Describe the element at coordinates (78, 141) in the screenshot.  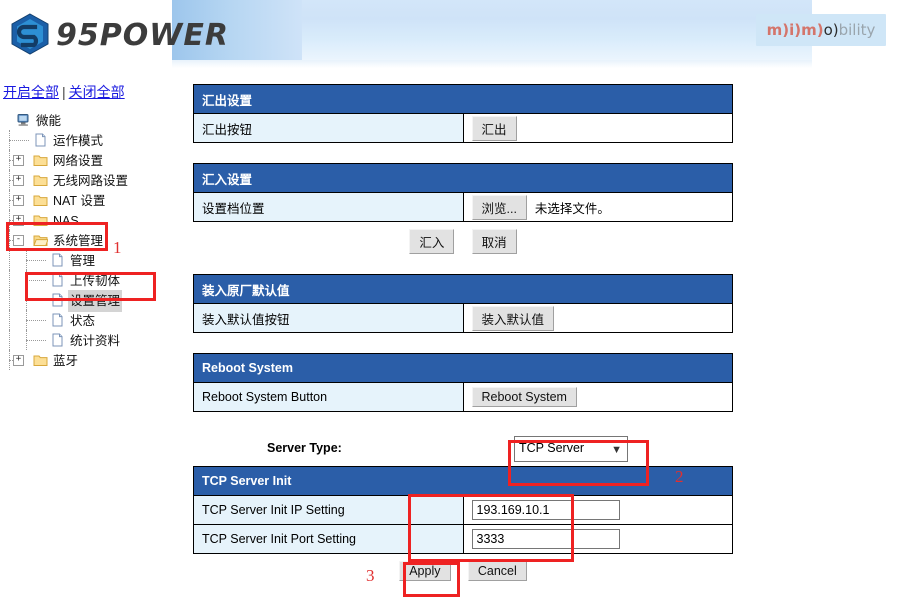
I see `tree-node-label: 运作模式` at that location.